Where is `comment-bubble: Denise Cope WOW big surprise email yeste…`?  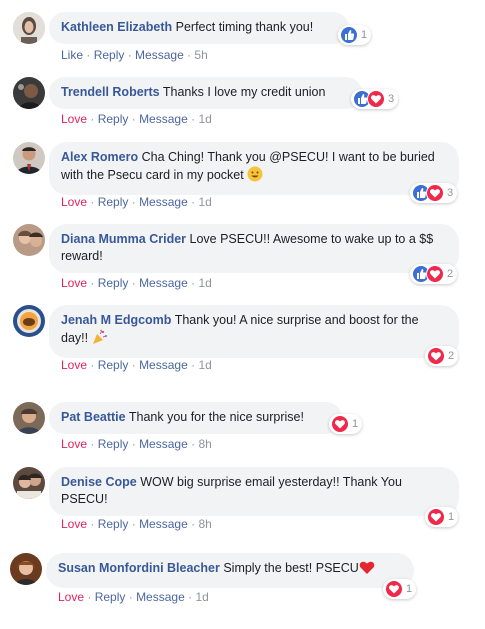
comment-bubble: Denise Cope WOW big surprise email yeste… is located at coordinates (254, 491).